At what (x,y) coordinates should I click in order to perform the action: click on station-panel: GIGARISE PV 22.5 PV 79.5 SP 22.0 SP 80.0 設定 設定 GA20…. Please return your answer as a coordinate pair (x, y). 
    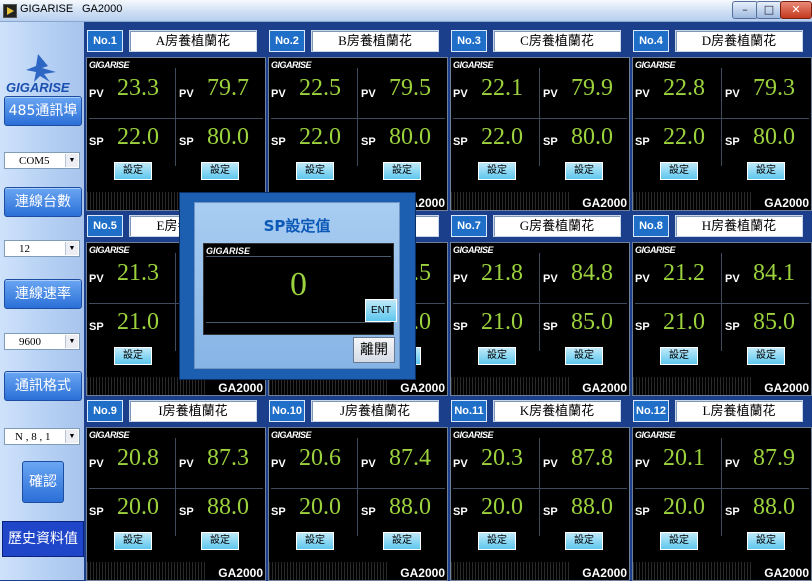
    Looking at the image, I should click on (358, 134).